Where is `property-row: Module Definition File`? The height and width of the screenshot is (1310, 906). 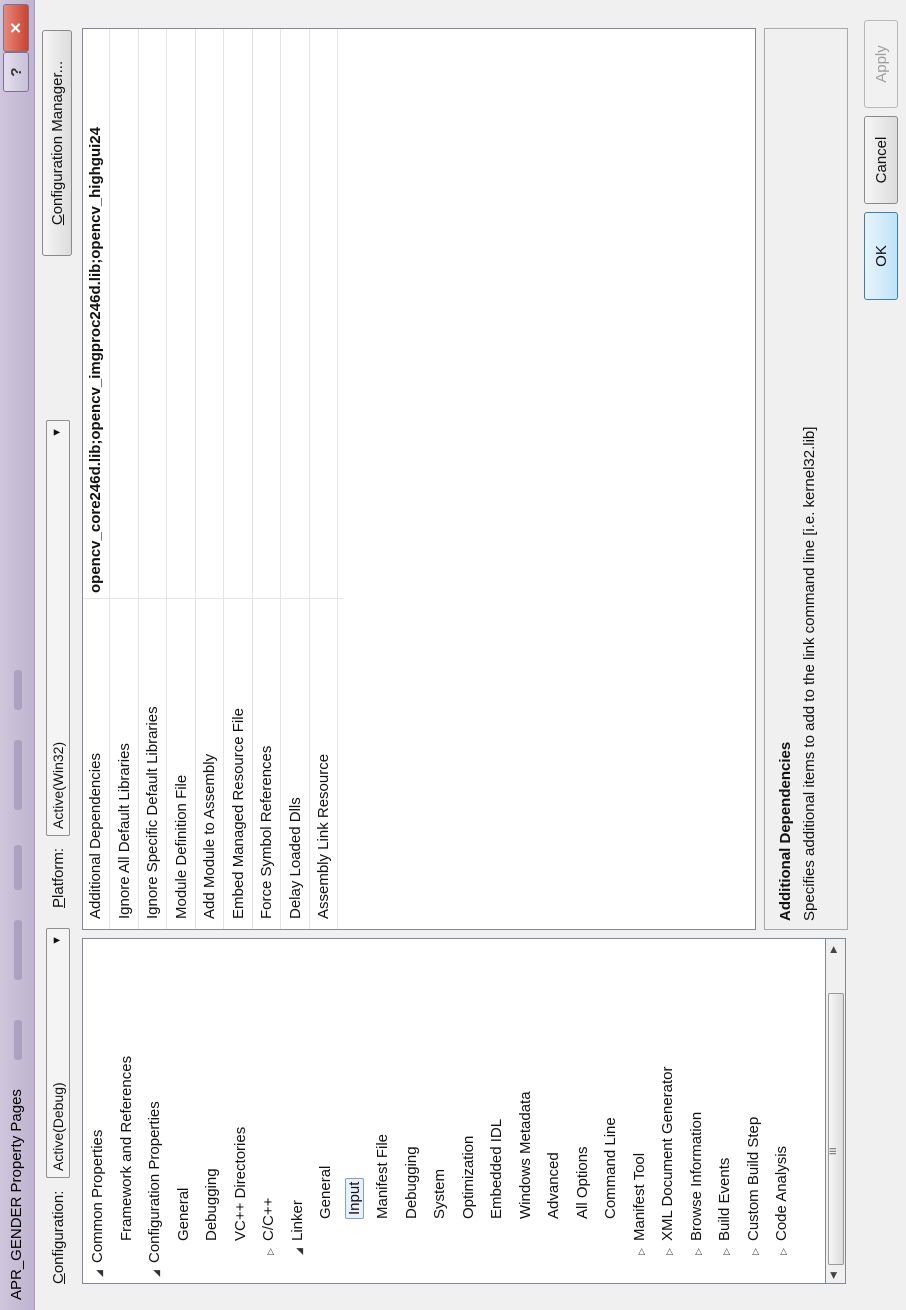
property-row: Module Definition File is located at coordinates (182, 479).